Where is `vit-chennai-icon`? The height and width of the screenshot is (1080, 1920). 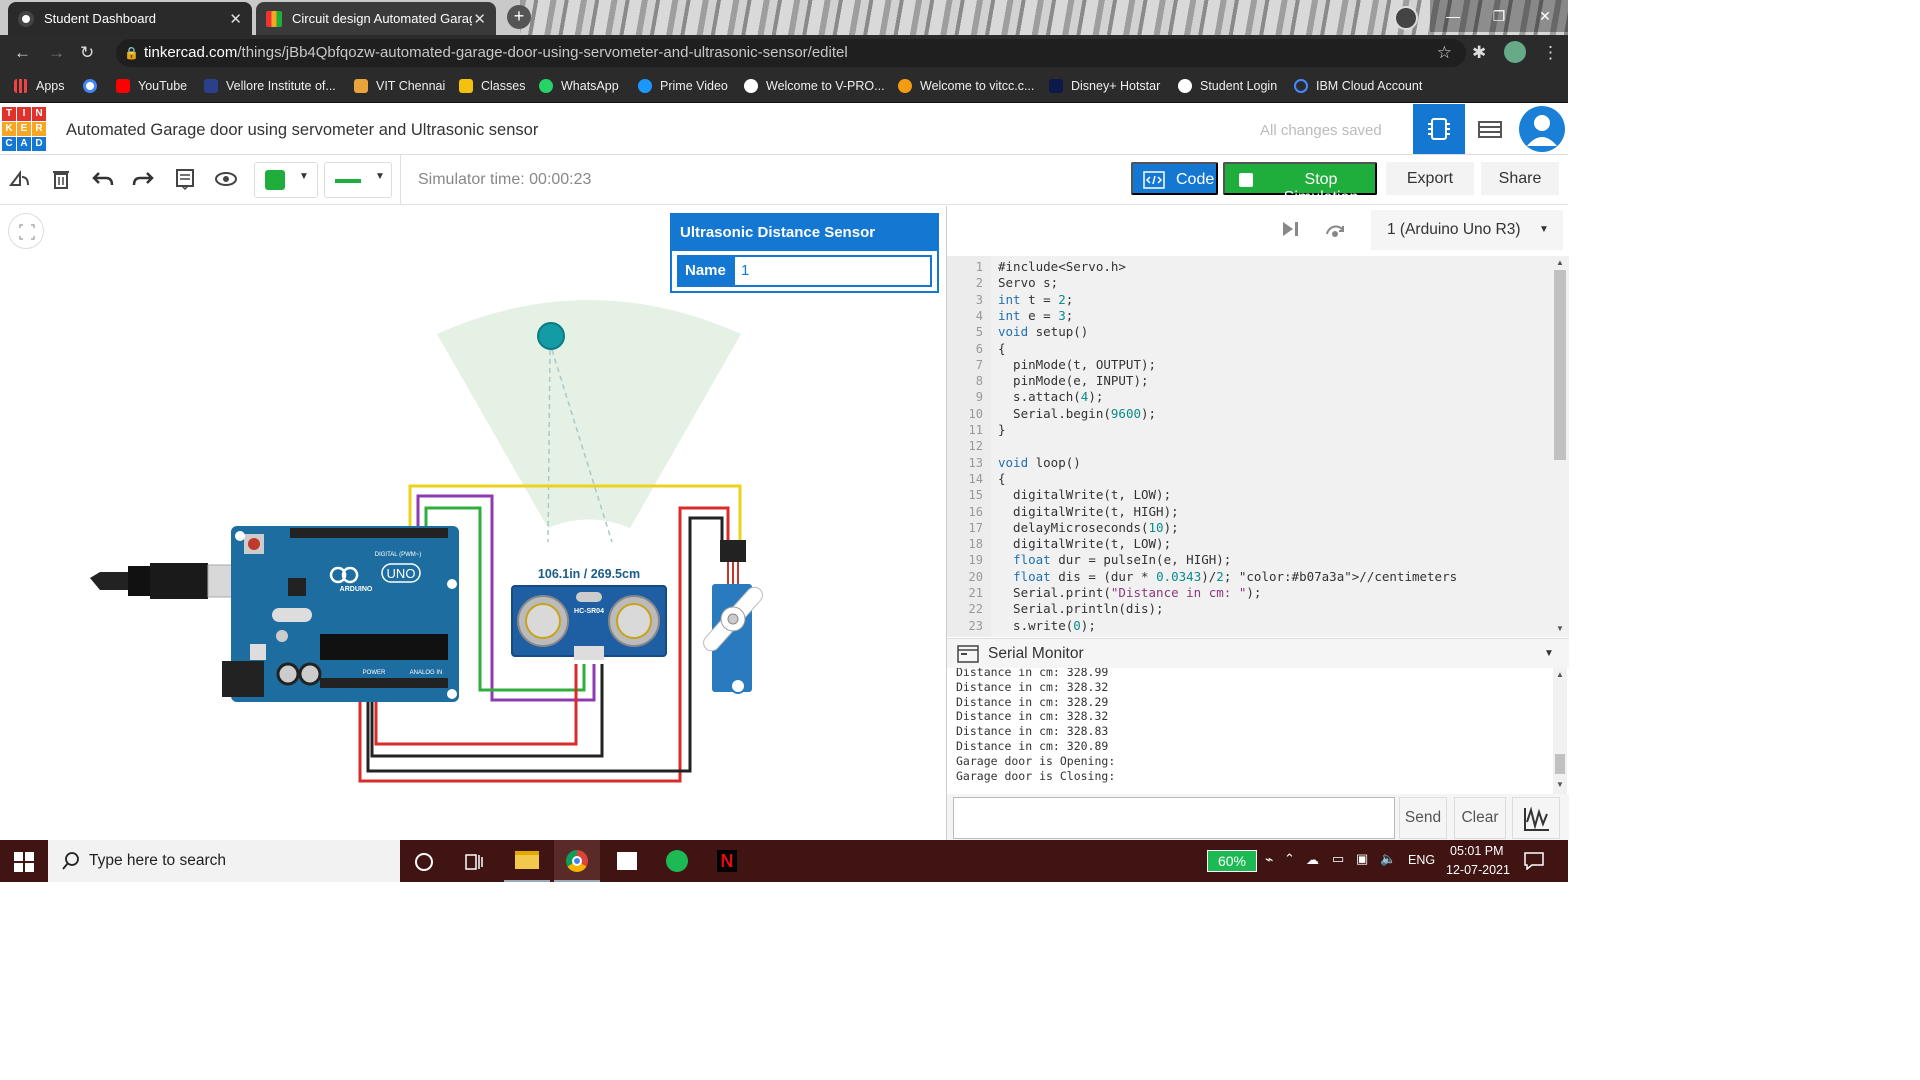
vit-chennai-icon is located at coordinates (361, 86).